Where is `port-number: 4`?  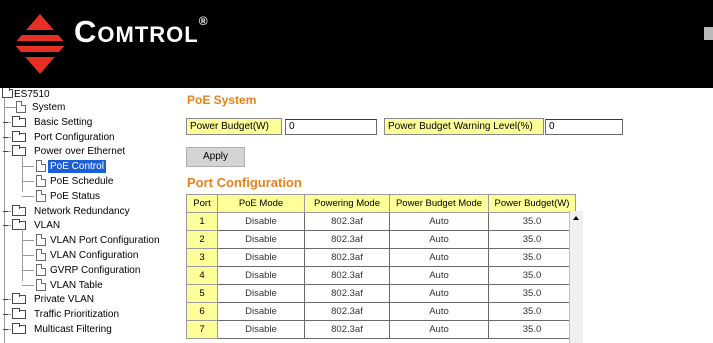
port-number: 4 is located at coordinates (202, 275).